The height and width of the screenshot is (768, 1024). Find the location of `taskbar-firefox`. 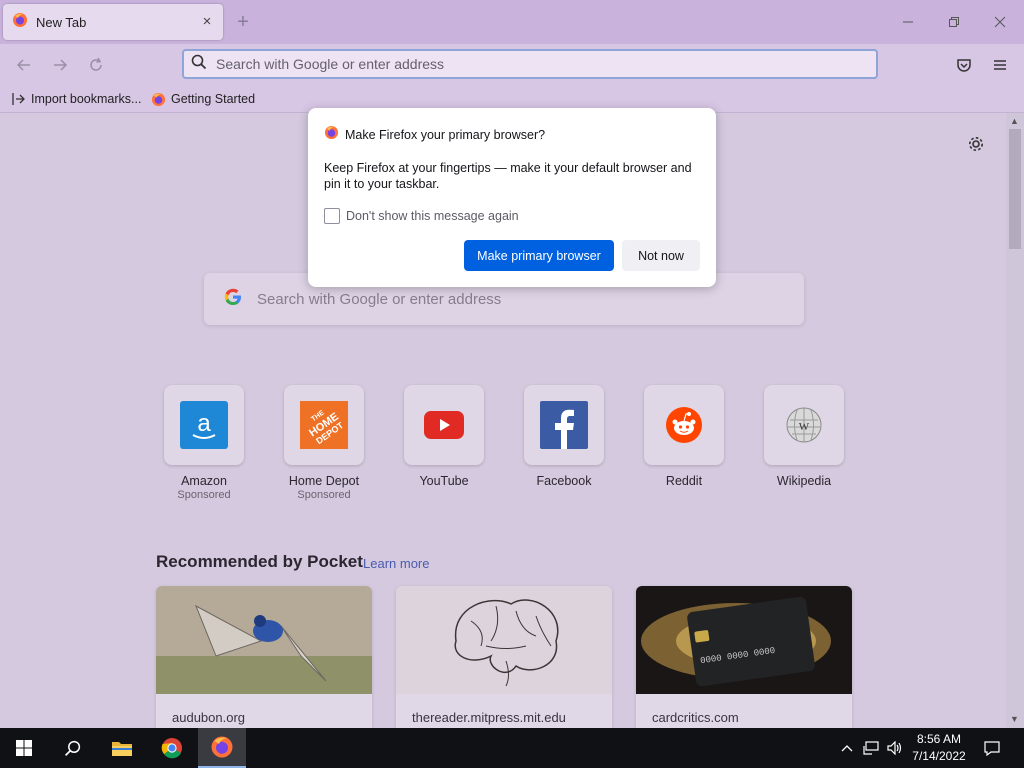

taskbar-firefox is located at coordinates (222, 748).